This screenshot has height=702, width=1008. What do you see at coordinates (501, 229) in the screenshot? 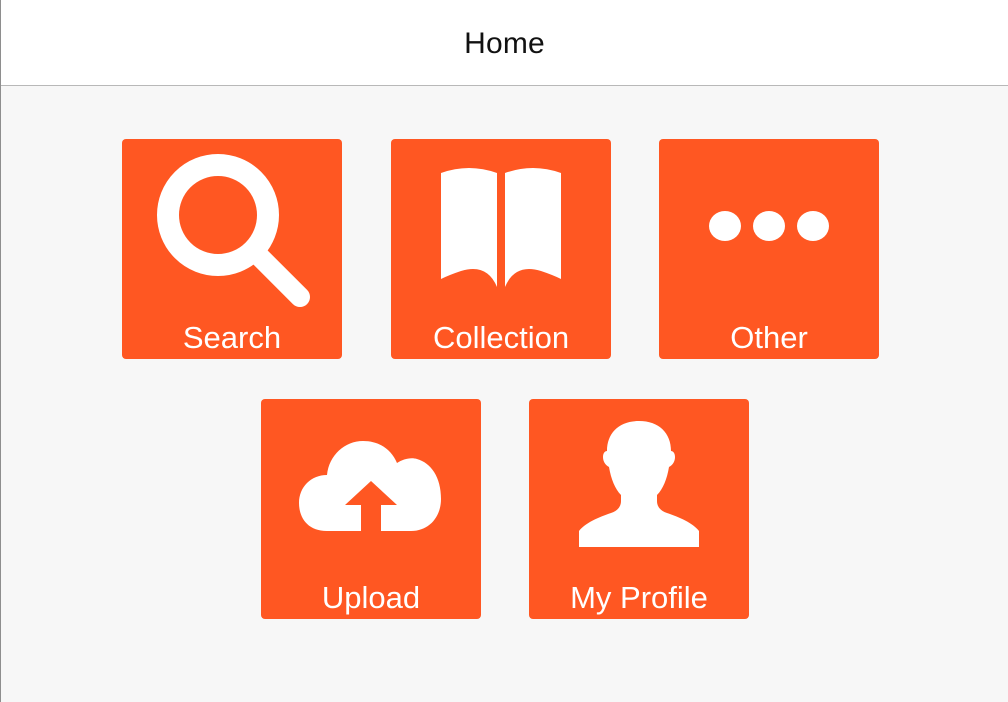
I see `book-icon` at bounding box center [501, 229].